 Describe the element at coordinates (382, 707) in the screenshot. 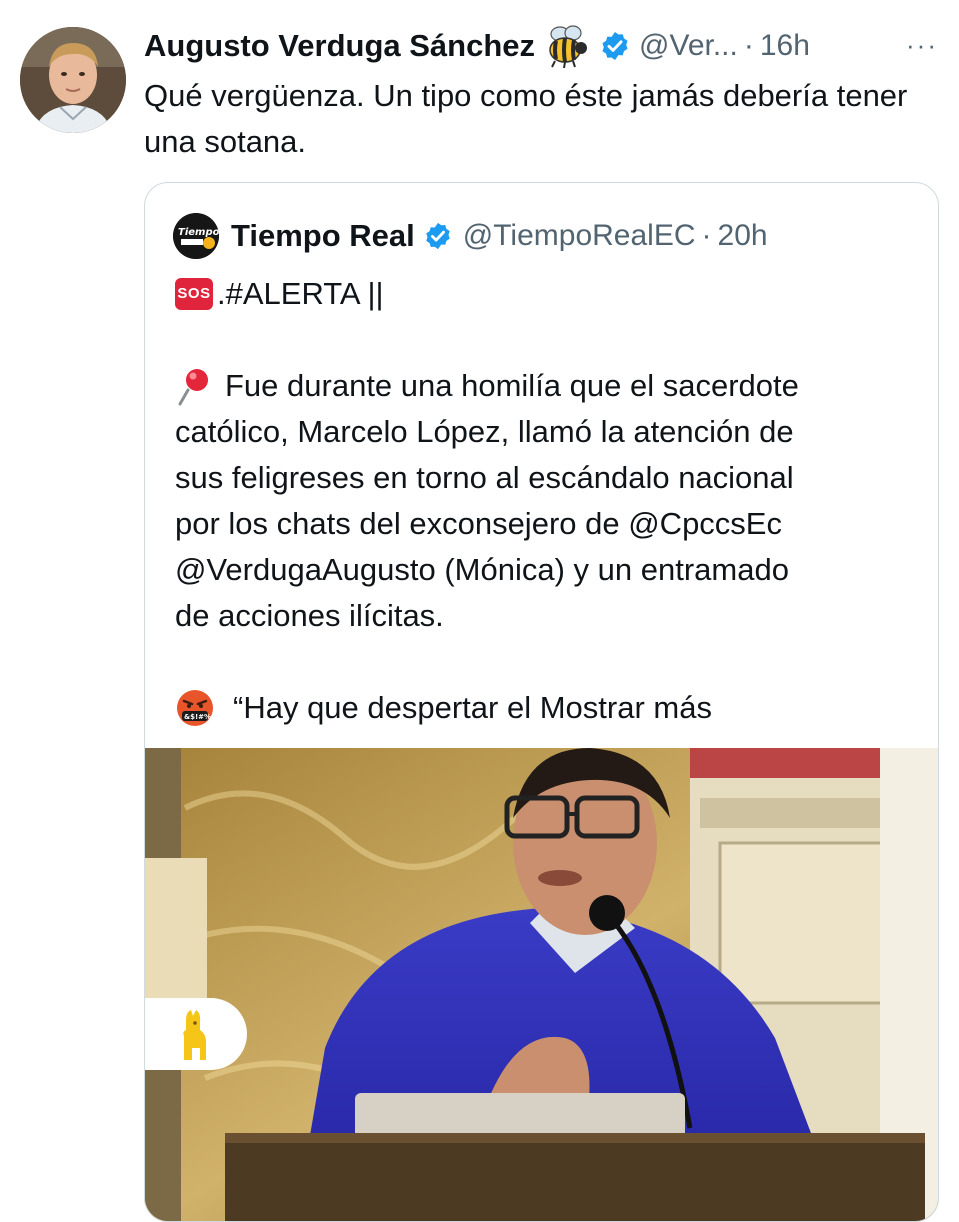

I see `quote-text: “Hay que despertar el` at that location.